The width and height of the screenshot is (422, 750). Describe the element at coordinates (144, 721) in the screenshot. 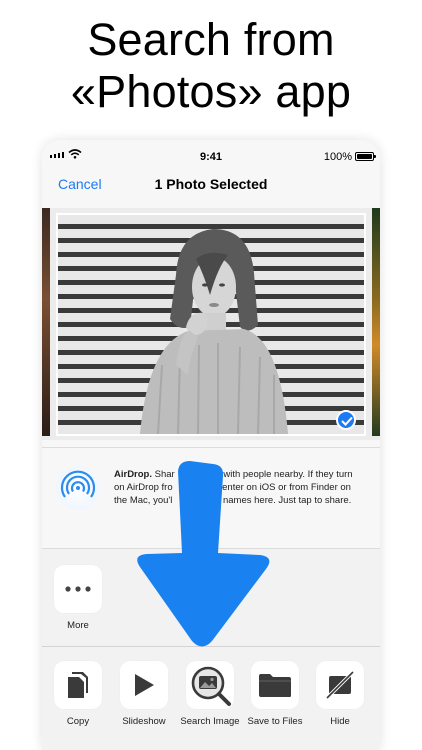

I see `slideshow-label: Slideshow` at that location.